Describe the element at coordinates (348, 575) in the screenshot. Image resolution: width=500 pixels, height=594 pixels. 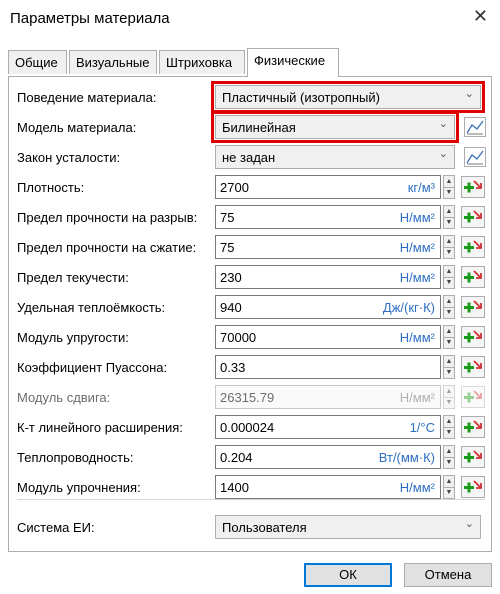
I see `ok-button: ОК` at that location.